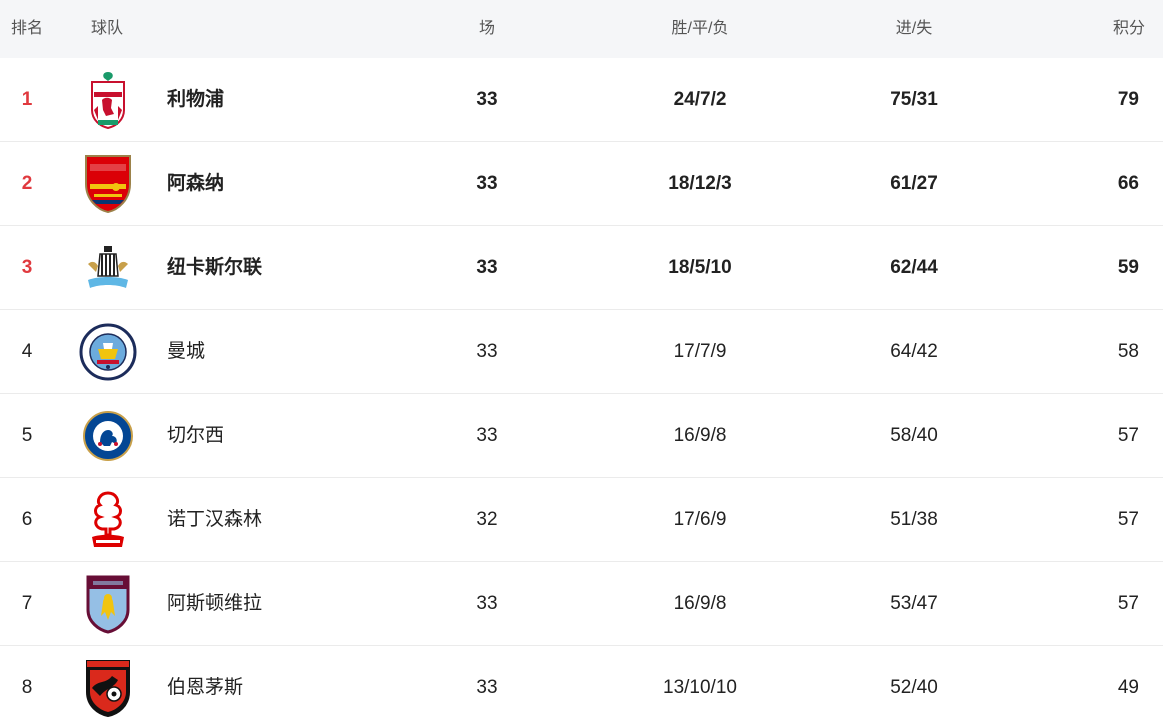 Image resolution: width=1163 pixels, height=727 pixels. Describe the element at coordinates (914, 351) in the screenshot. I see `goals-cell: 64/42` at that location.